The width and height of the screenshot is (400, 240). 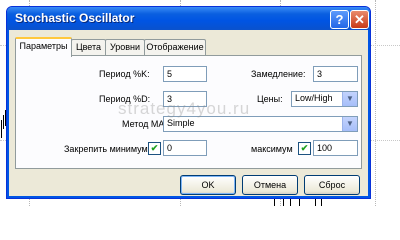 I want to click on reset-button: Сброс, so click(x=332, y=185).